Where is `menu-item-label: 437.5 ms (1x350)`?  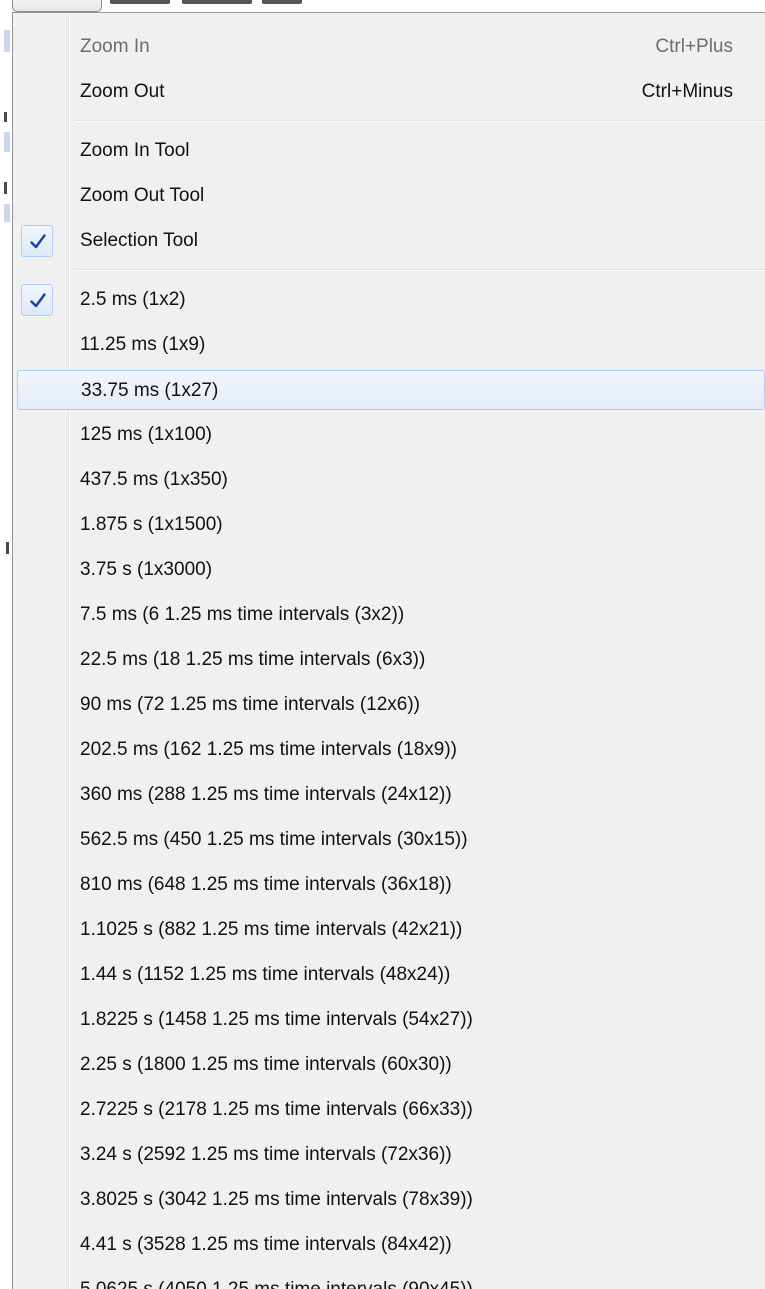
menu-item-label: 437.5 ms (1x350) is located at coordinates (154, 479).